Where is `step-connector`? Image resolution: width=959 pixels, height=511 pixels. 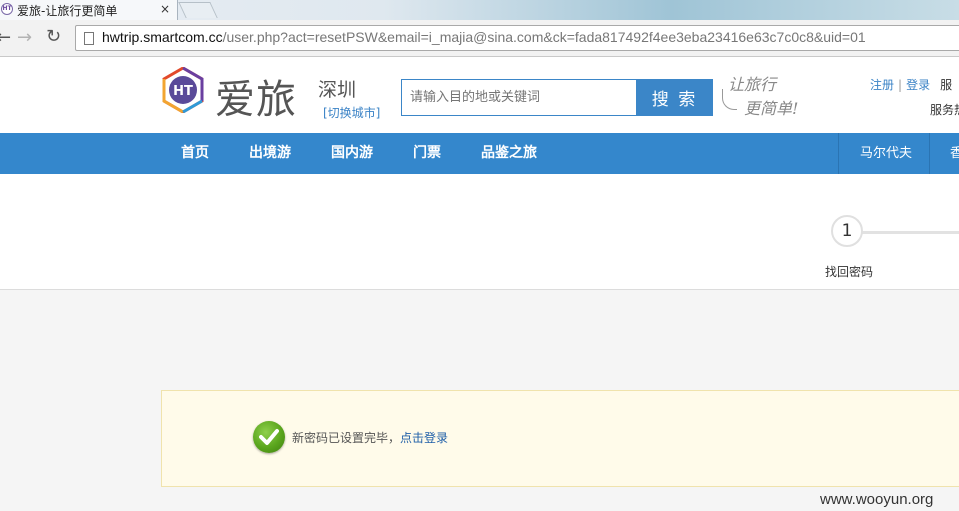
step-connector is located at coordinates (910, 232).